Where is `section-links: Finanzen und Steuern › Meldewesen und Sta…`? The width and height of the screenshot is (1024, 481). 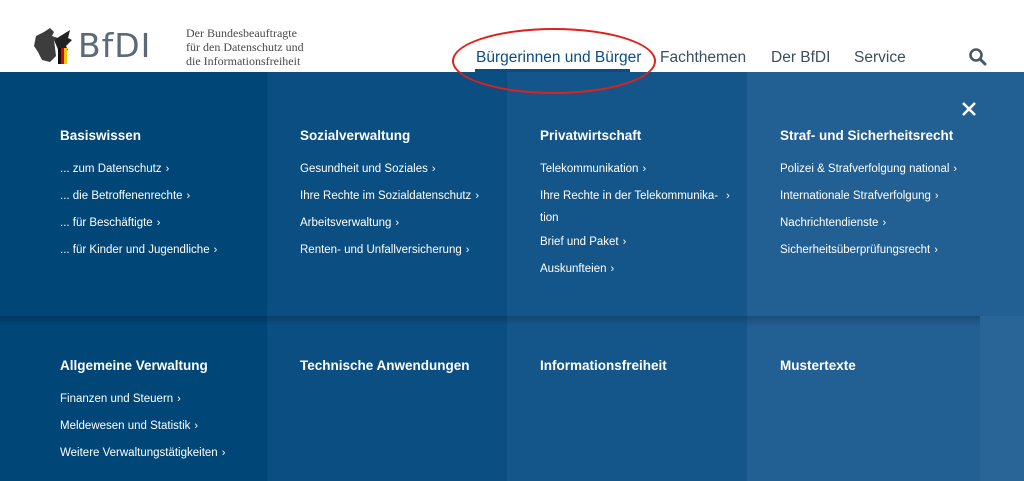
section-links: Finanzen und Steuern › Meldewesen und Sta… is located at coordinates (142, 426).